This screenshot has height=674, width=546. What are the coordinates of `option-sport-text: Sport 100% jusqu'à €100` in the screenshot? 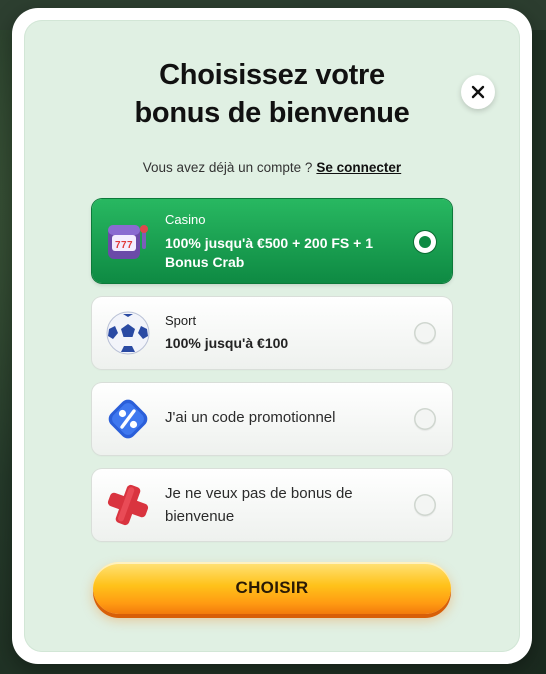 It's located at (285, 333).